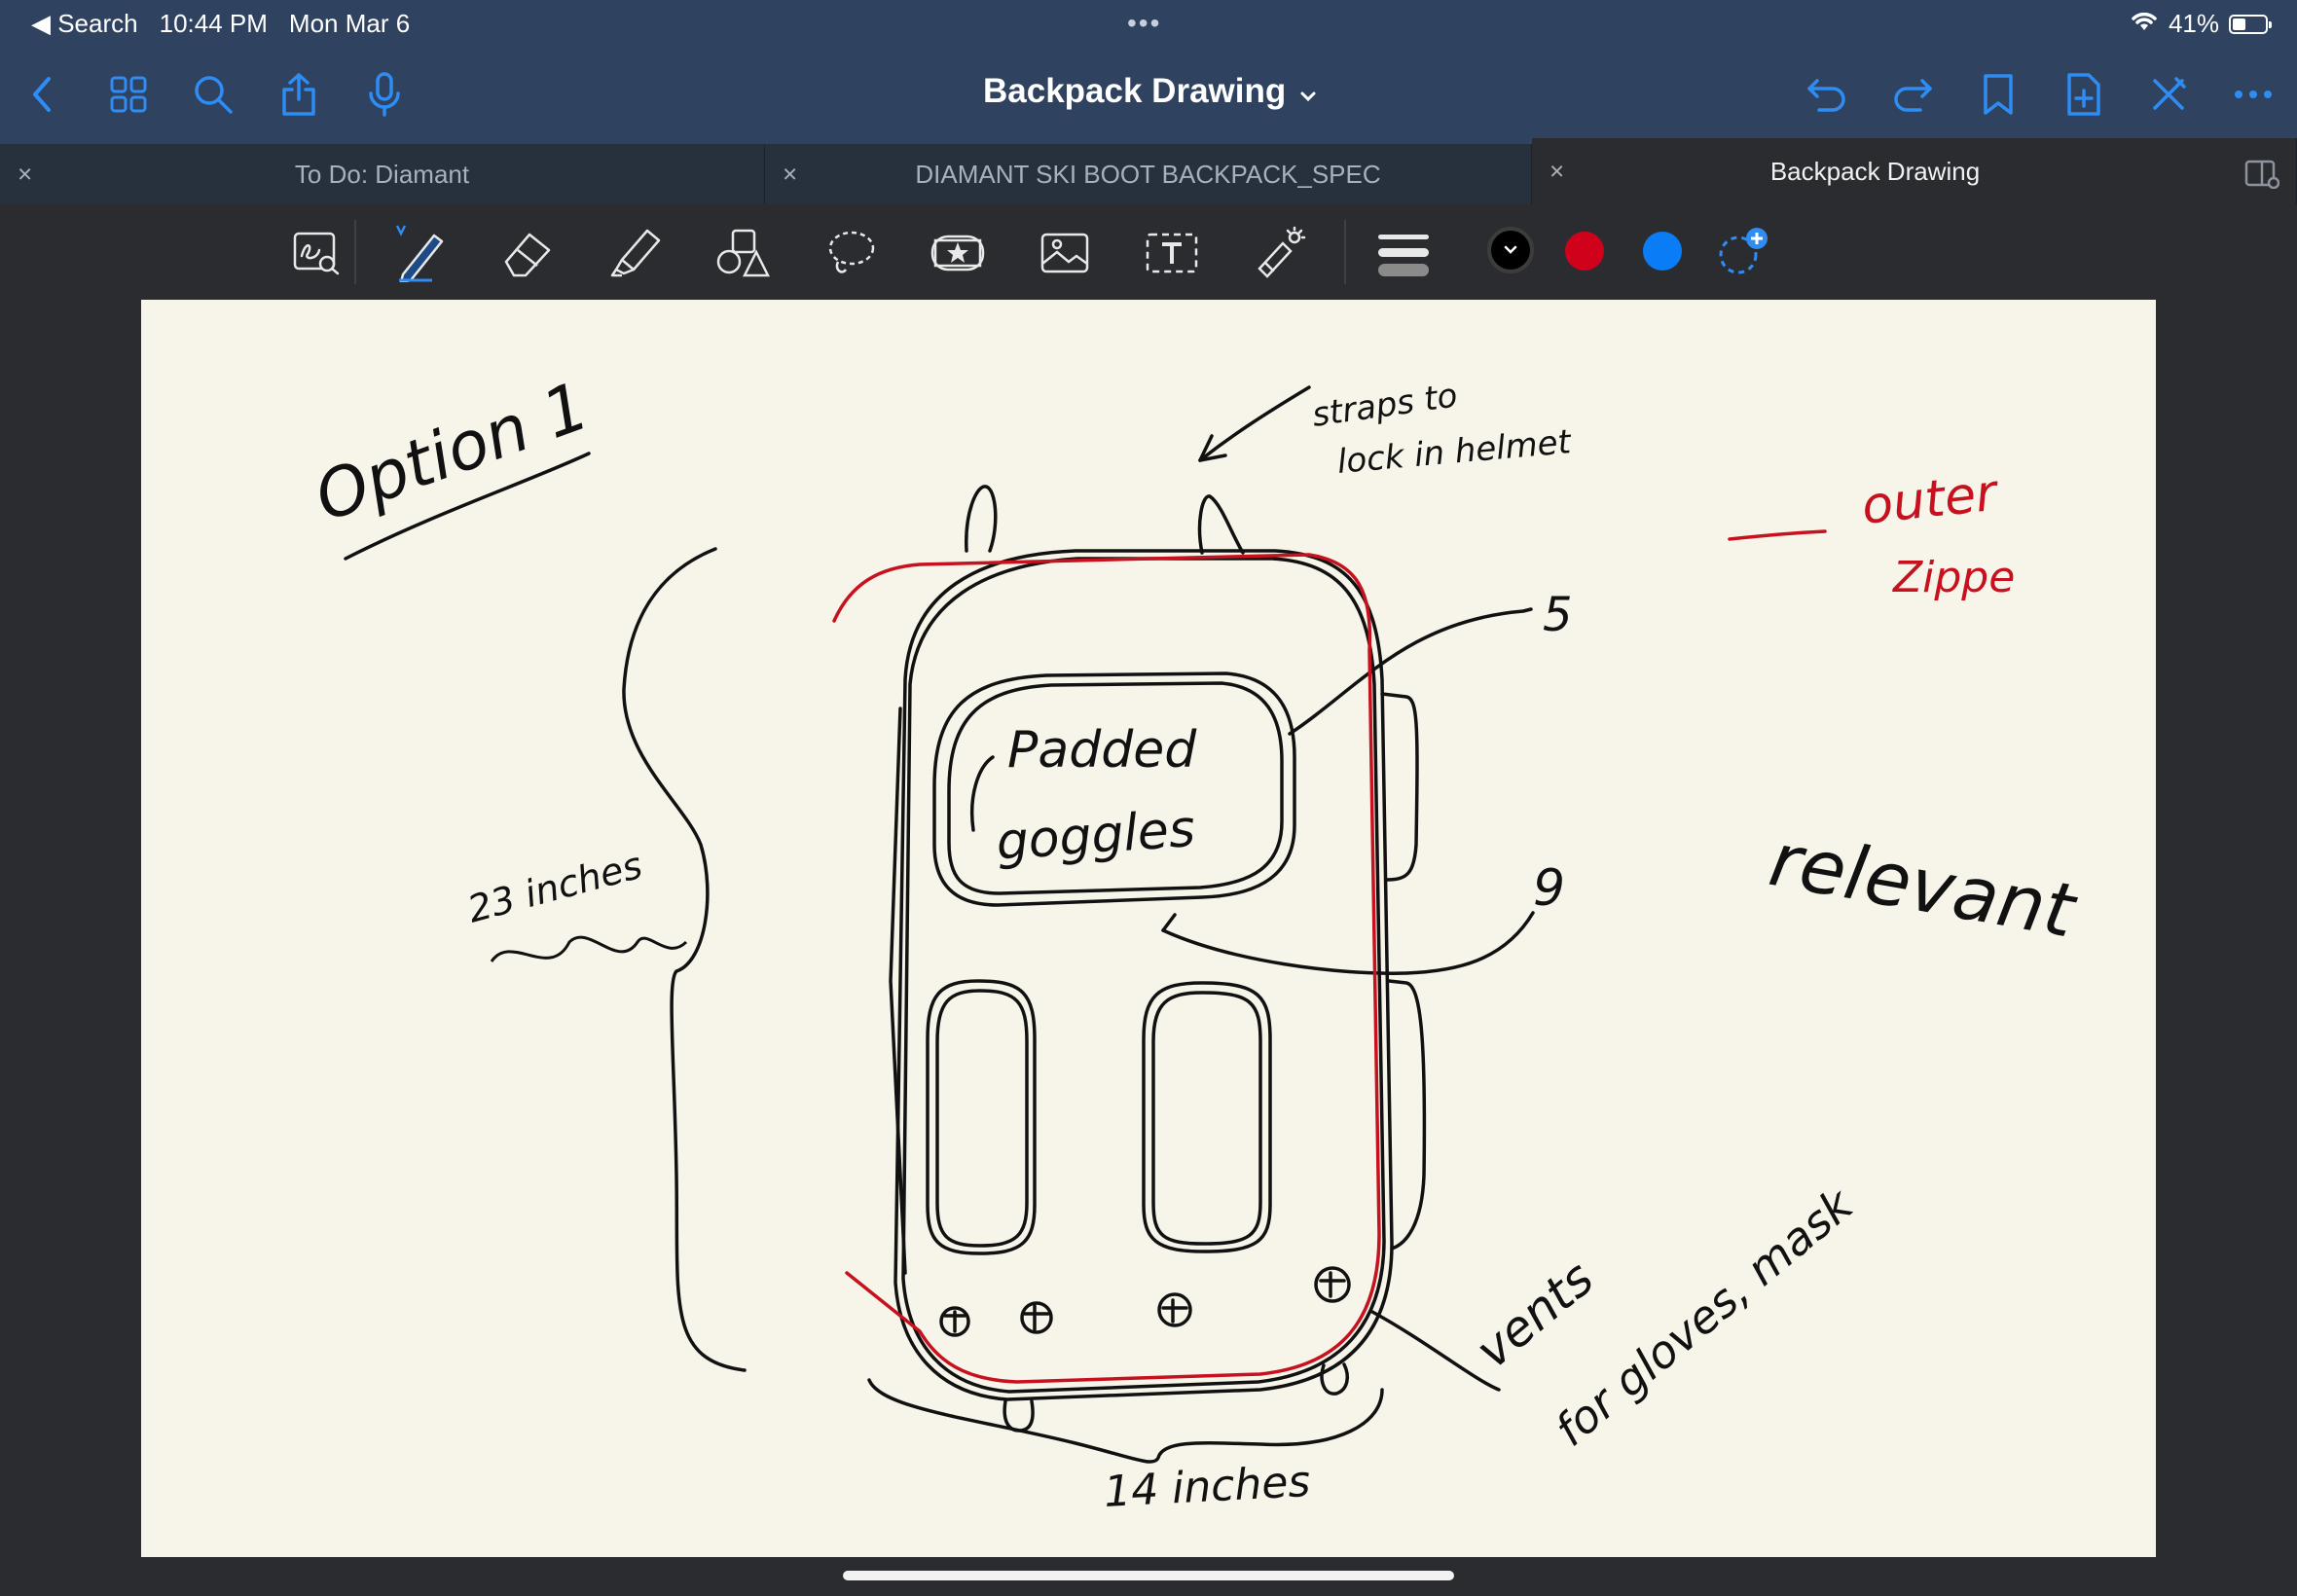  What do you see at coordinates (2239, 24) in the screenshot?
I see `battery-level-fill` at bounding box center [2239, 24].